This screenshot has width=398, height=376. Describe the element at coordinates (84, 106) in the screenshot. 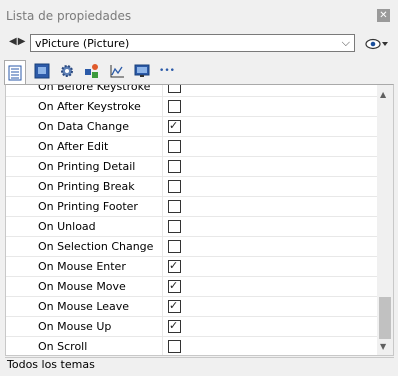

I see `property-label: On After Keystroke` at that location.